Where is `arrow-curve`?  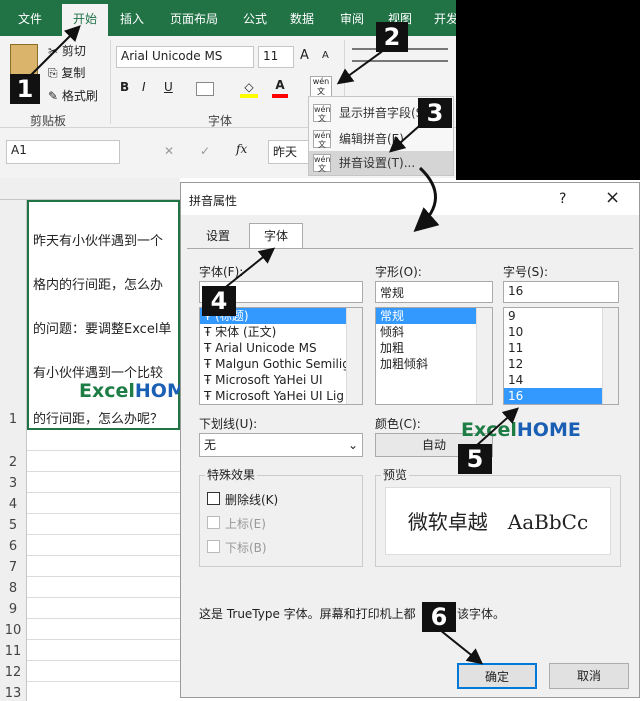
arrow-curve is located at coordinates (426, 199).